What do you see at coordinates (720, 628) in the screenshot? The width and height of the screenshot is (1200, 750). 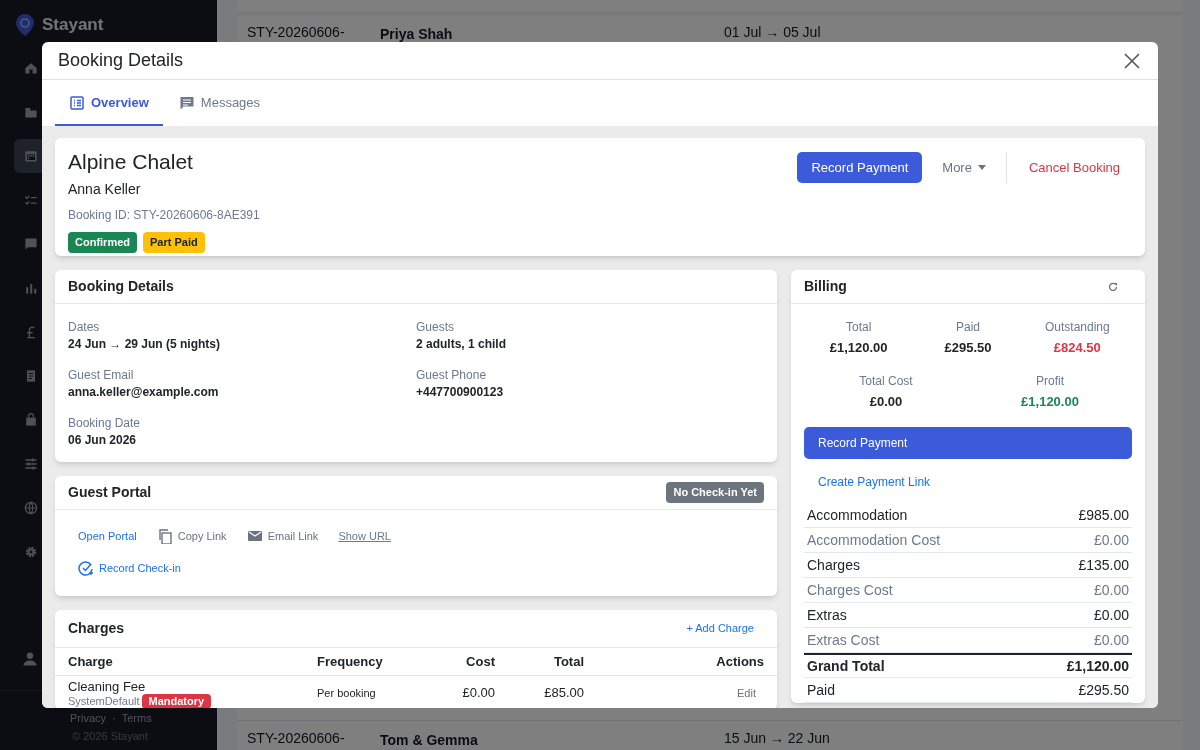 I see `add-charge-link: + Add Charge` at bounding box center [720, 628].